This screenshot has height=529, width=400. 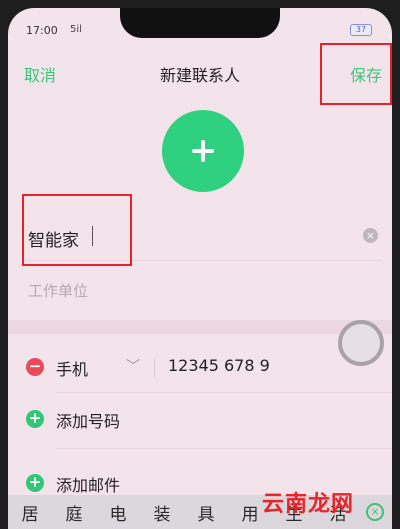 I want to click on phone-type-label: 手机, so click(x=72, y=368).